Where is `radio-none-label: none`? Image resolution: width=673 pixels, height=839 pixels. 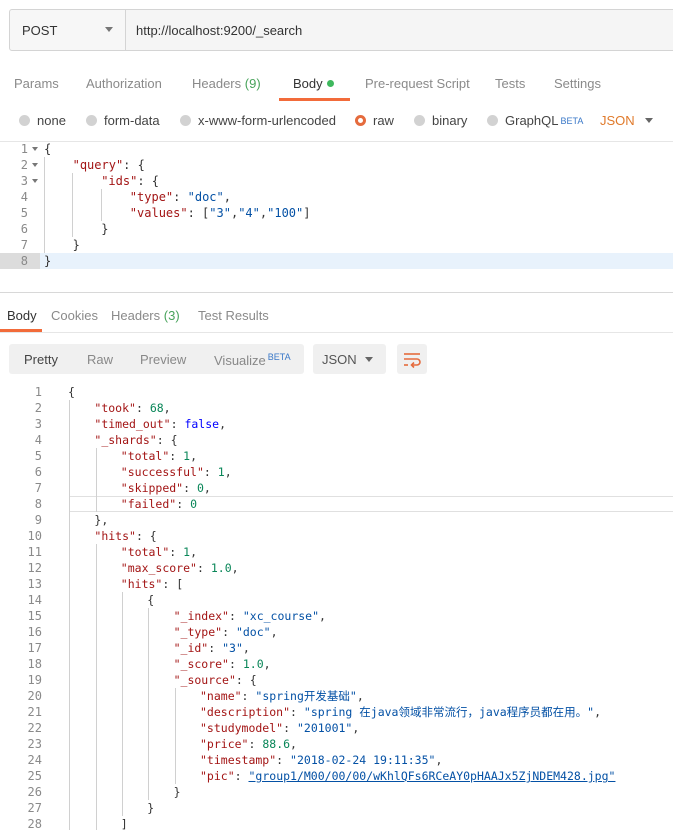 radio-none-label: none is located at coordinates (51, 120).